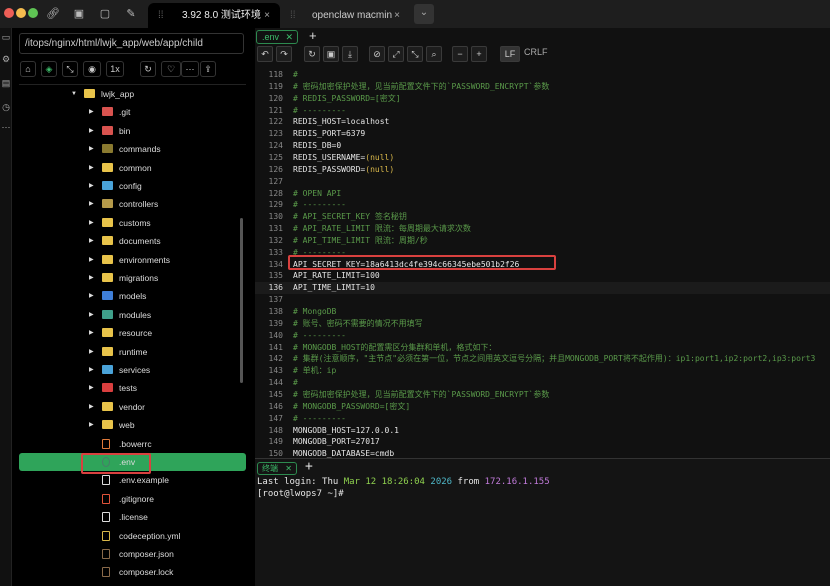  What do you see at coordinates (277, 37) in the screenshot?
I see `editor-tab-env: .env ✕` at bounding box center [277, 37].